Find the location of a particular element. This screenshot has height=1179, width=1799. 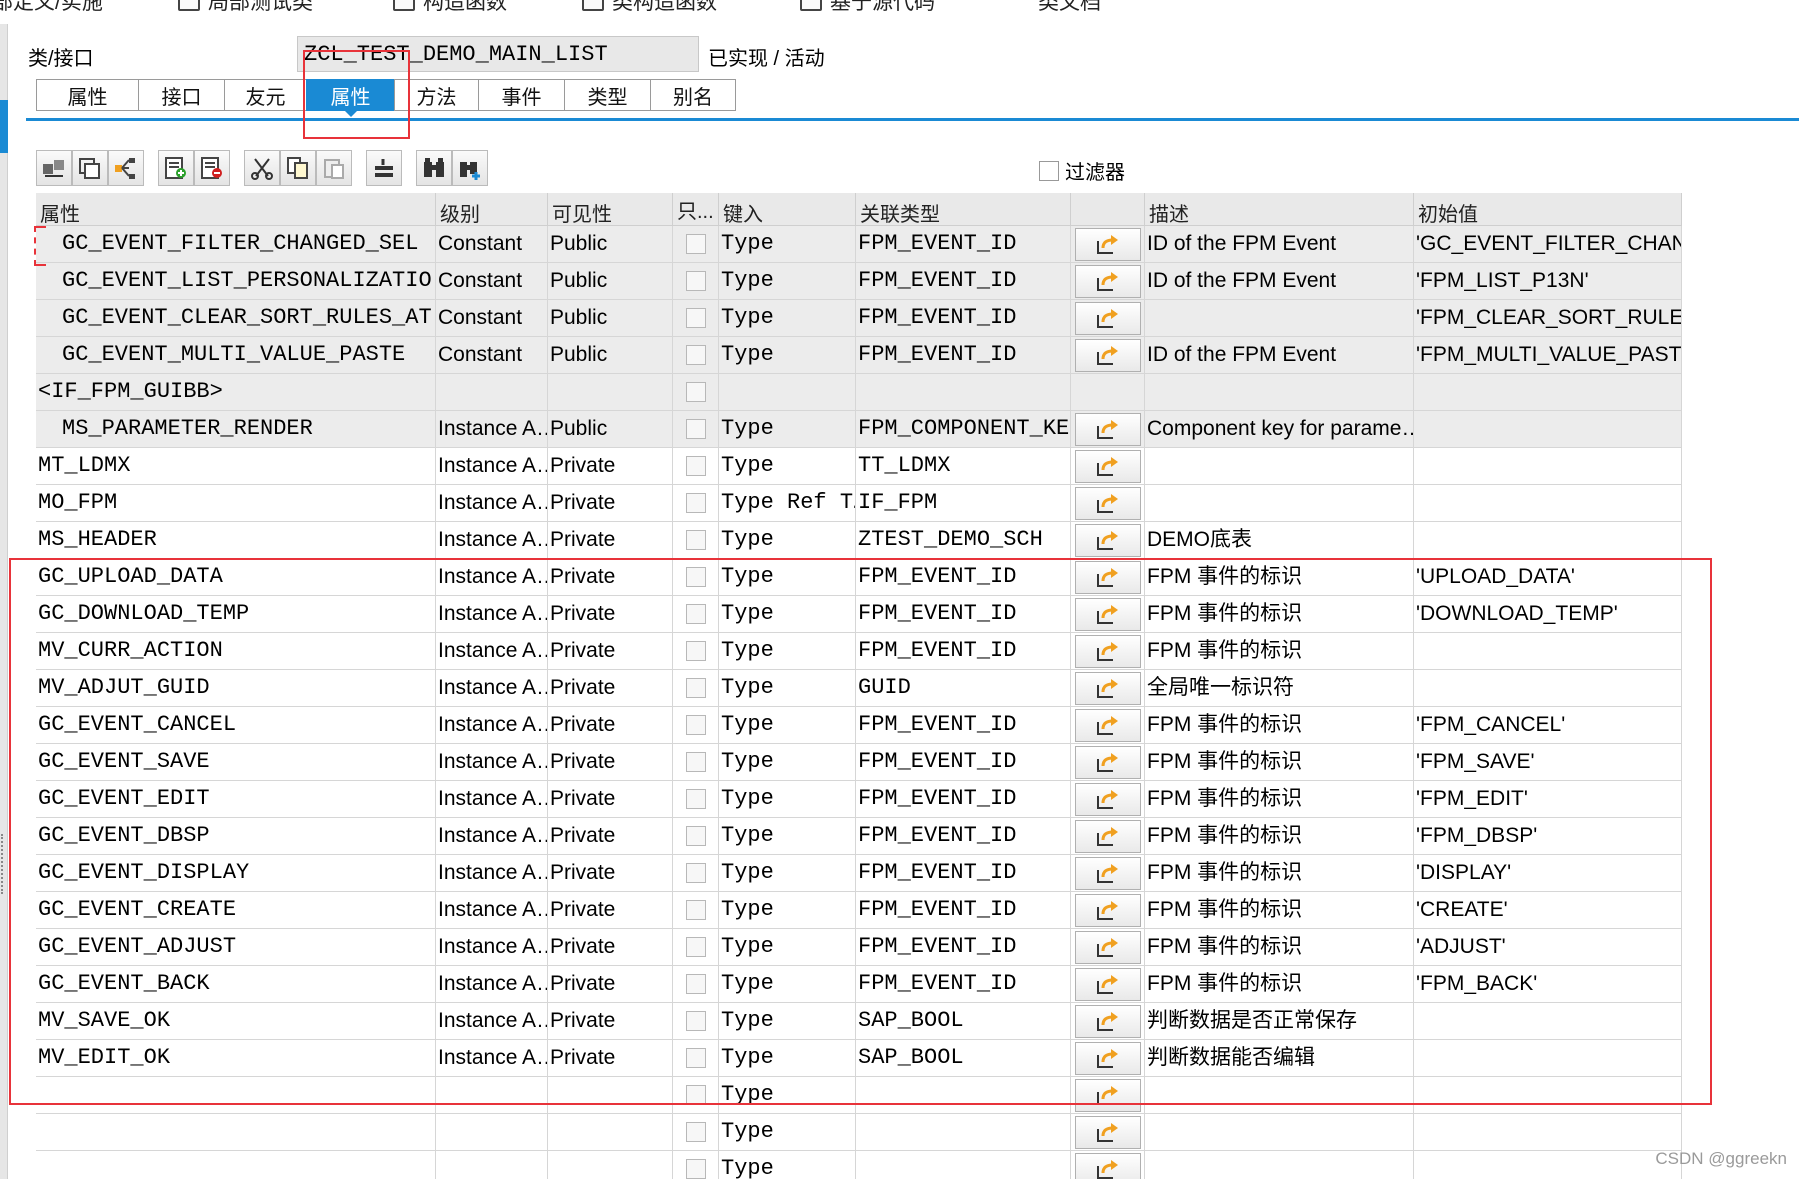

detail-icon is located at coordinates (384, 168).